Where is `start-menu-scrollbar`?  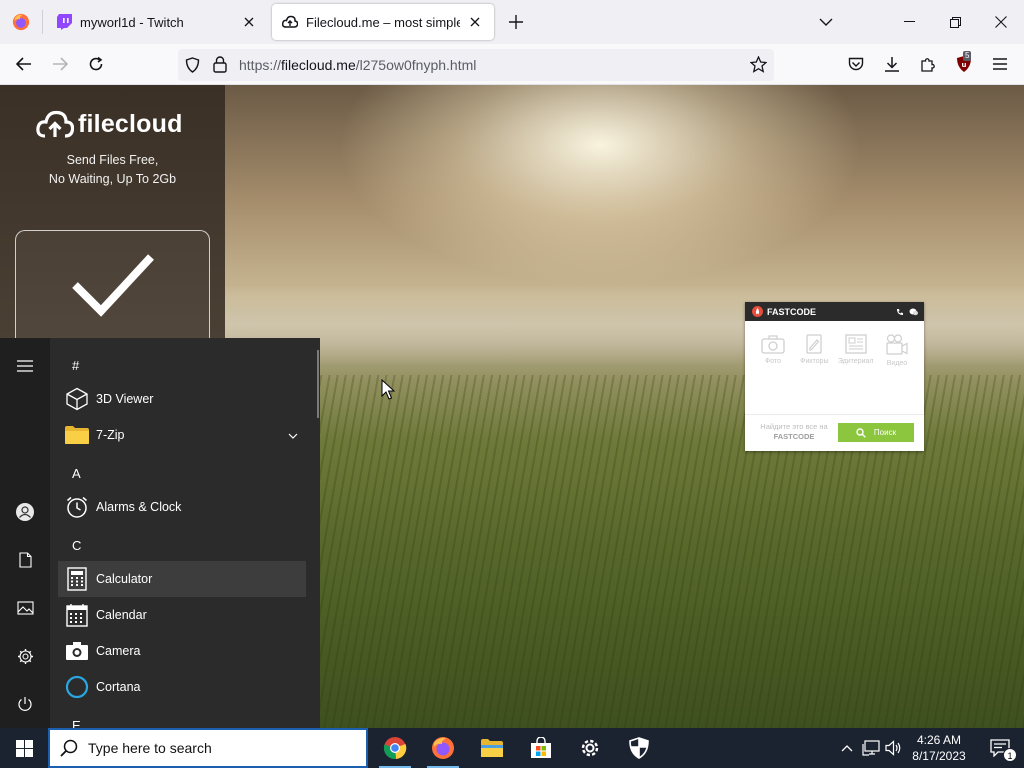 start-menu-scrollbar is located at coordinates (318, 384).